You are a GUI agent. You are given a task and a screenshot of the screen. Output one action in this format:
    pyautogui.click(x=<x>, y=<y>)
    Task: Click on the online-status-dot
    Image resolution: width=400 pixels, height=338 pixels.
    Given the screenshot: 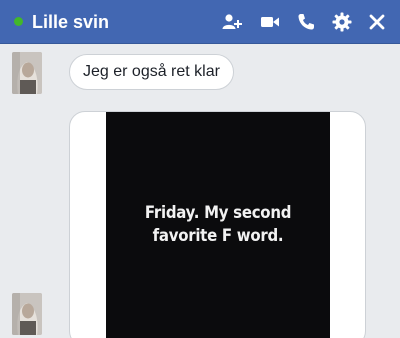 What is the action you would take?
    pyautogui.click(x=18, y=21)
    